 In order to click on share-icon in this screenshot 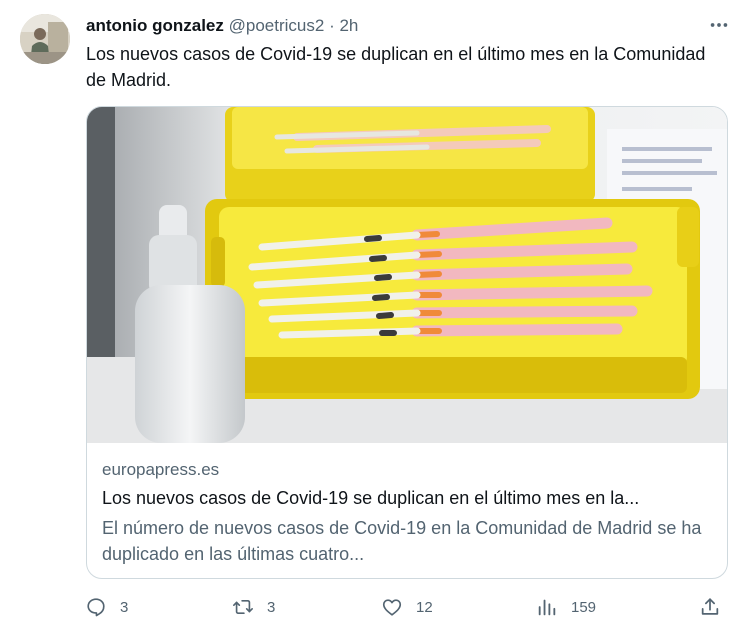, I will do `click(710, 606)`.